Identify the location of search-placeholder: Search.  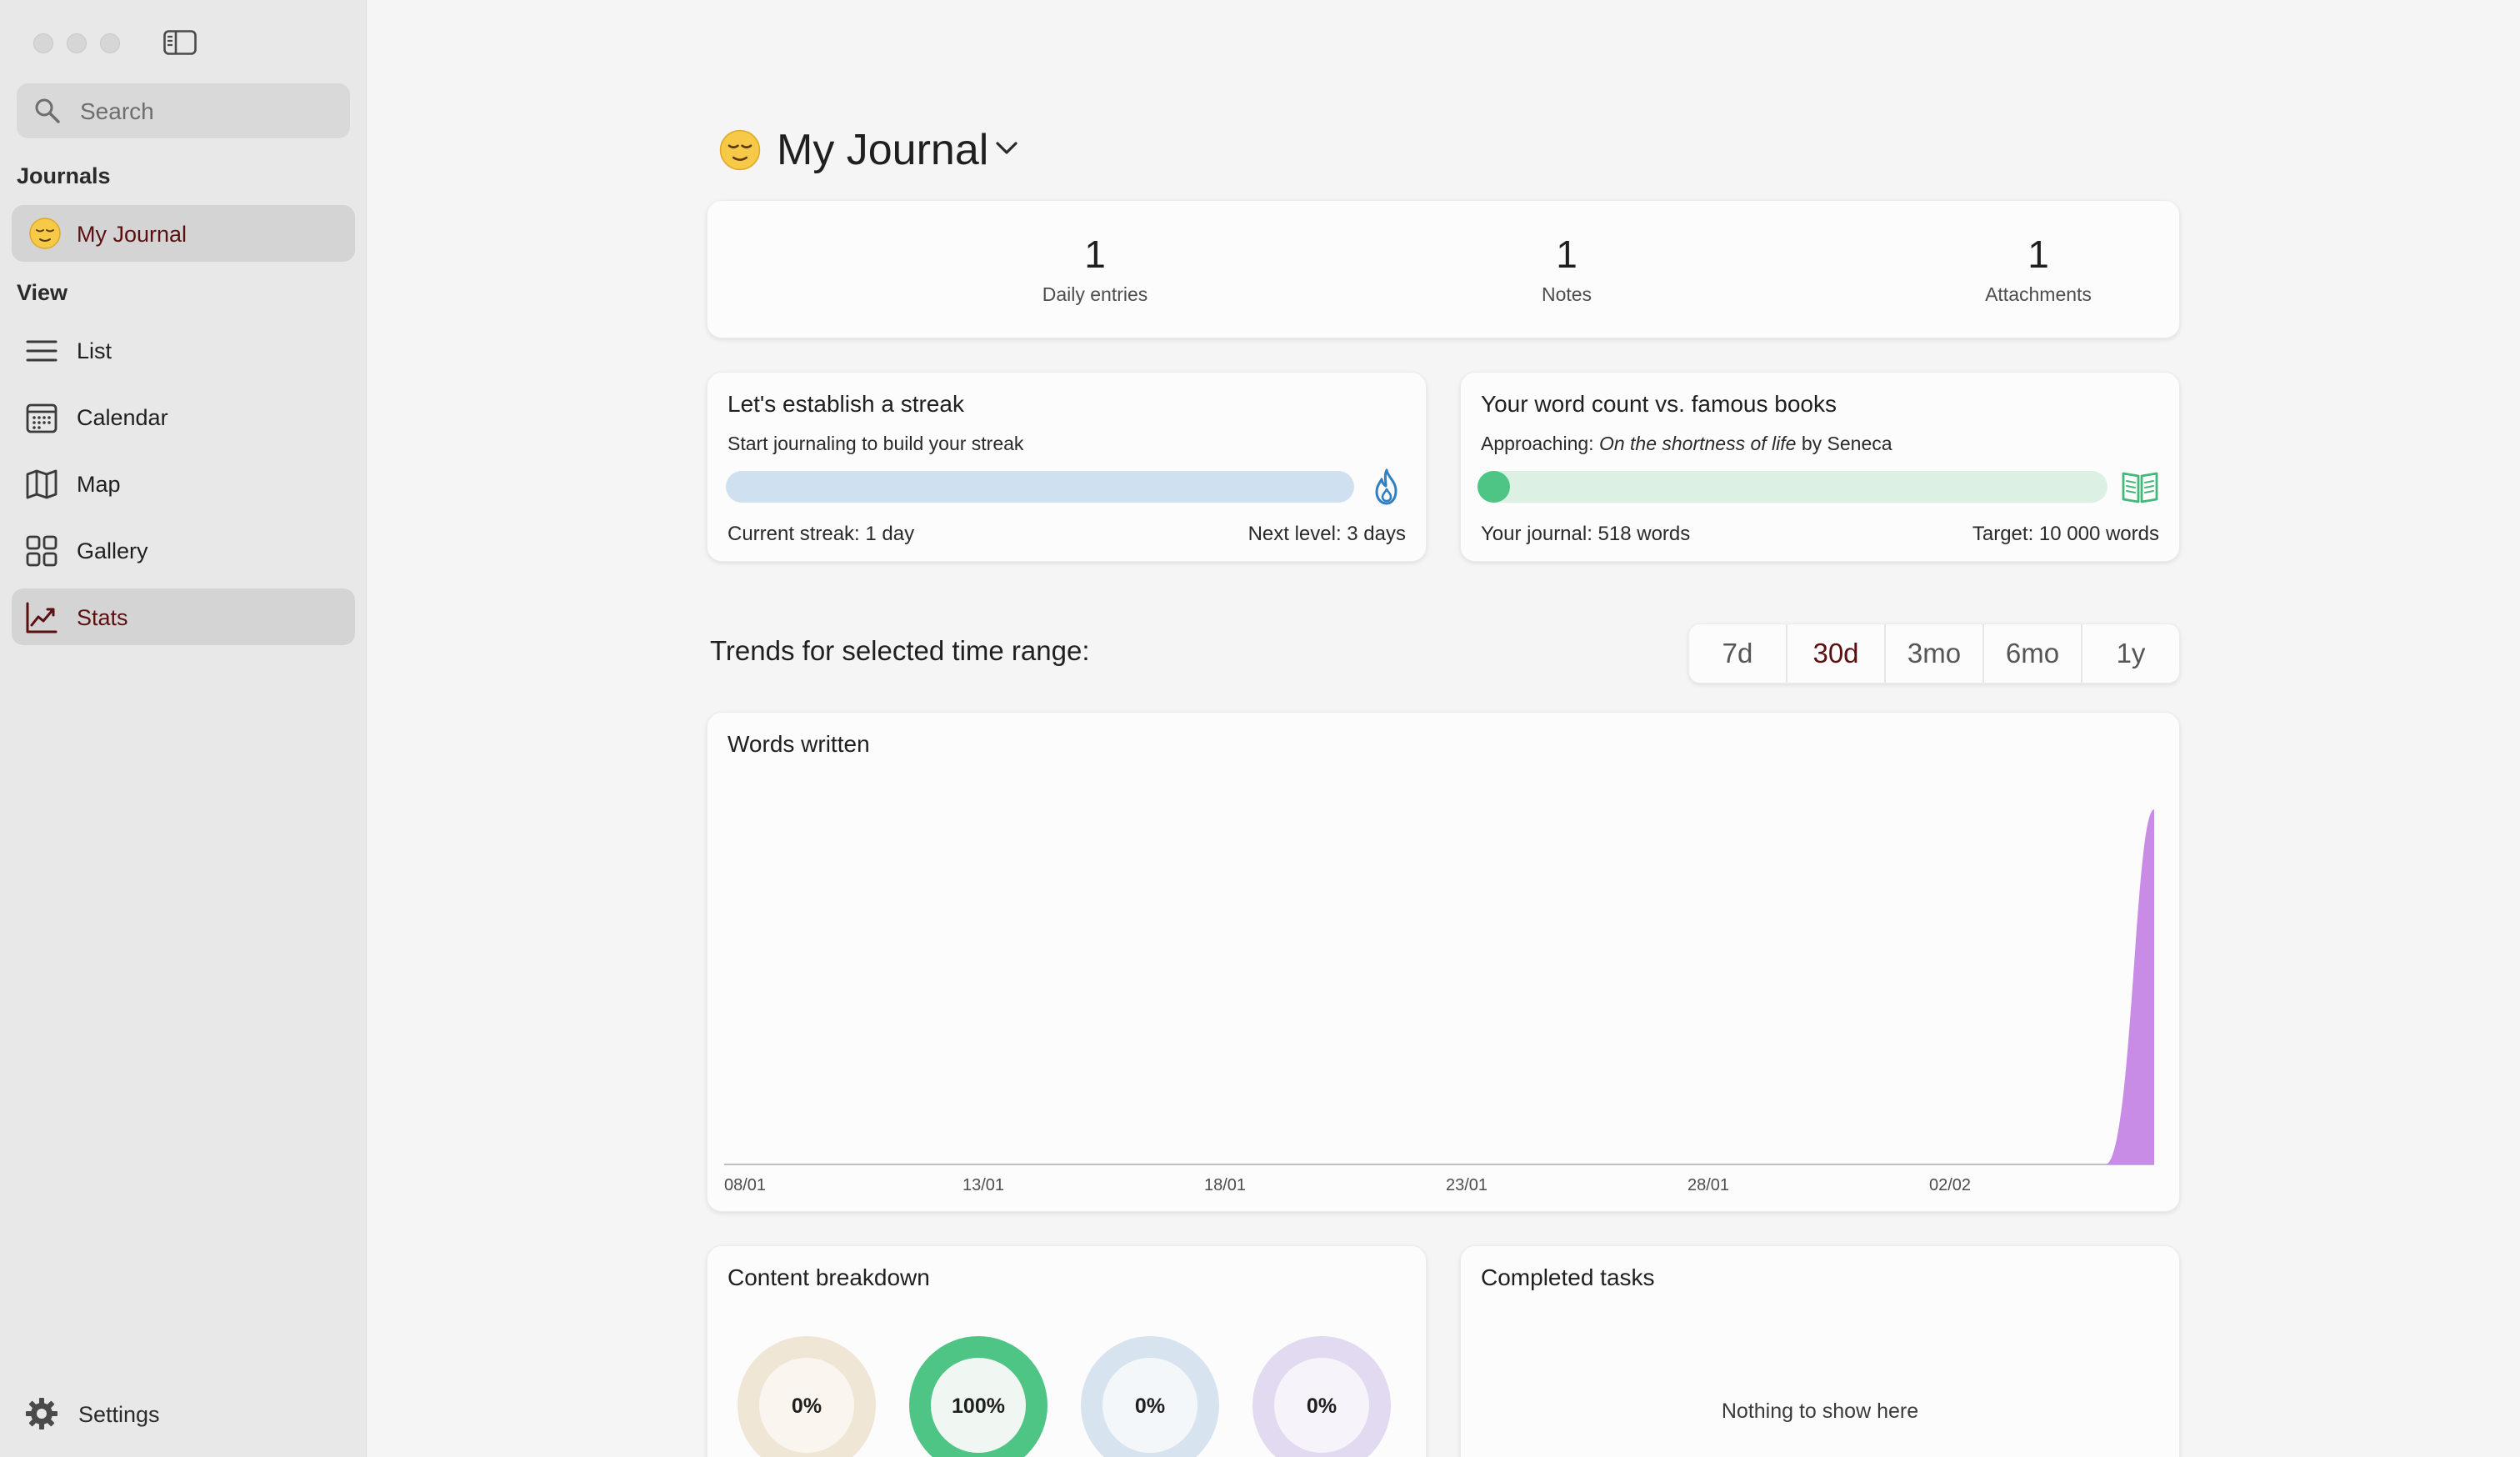
(117, 111).